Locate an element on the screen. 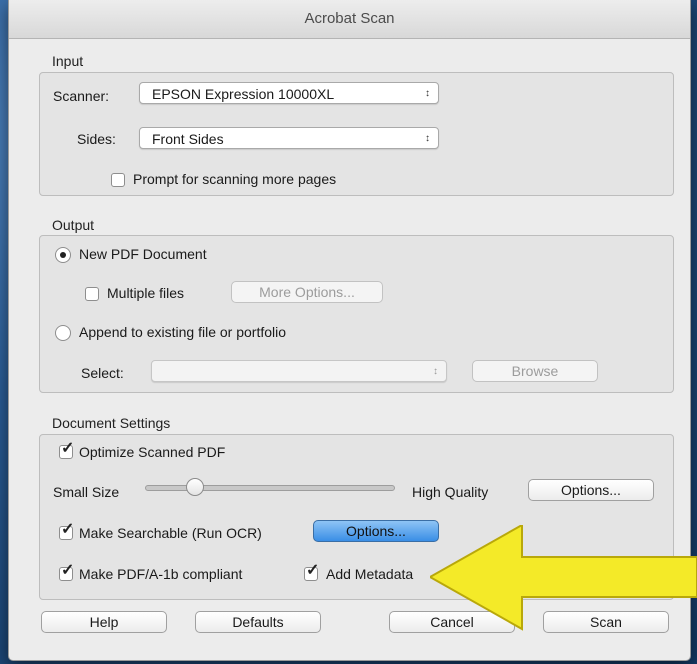  new-pdf-radio is located at coordinates (63, 255).